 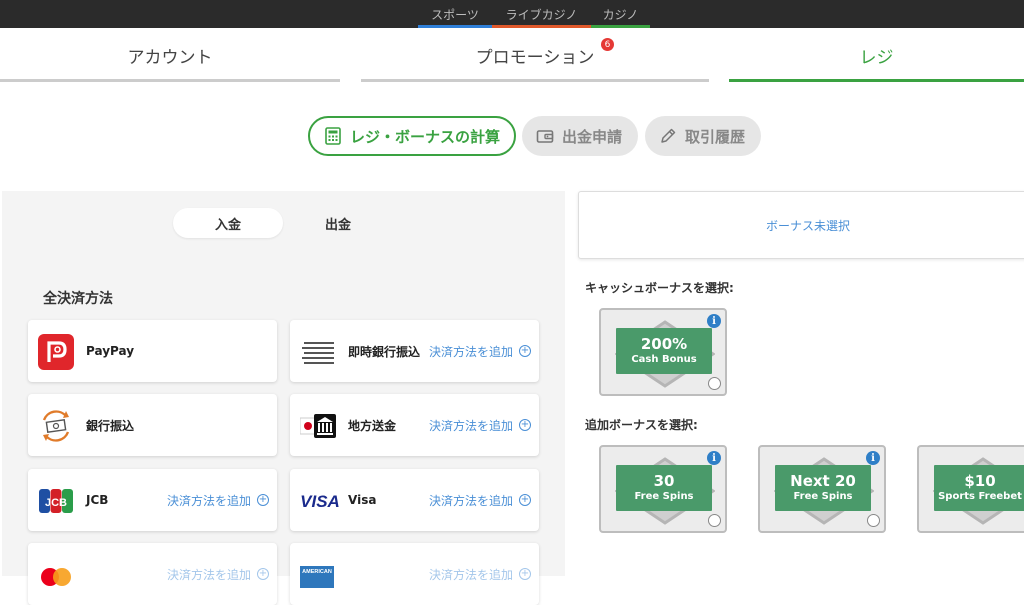 What do you see at coordinates (152, 500) in the screenshot?
I see `payment-method-jcb: JCB JCB 決済方法を追加 +` at bounding box center [152, 500].